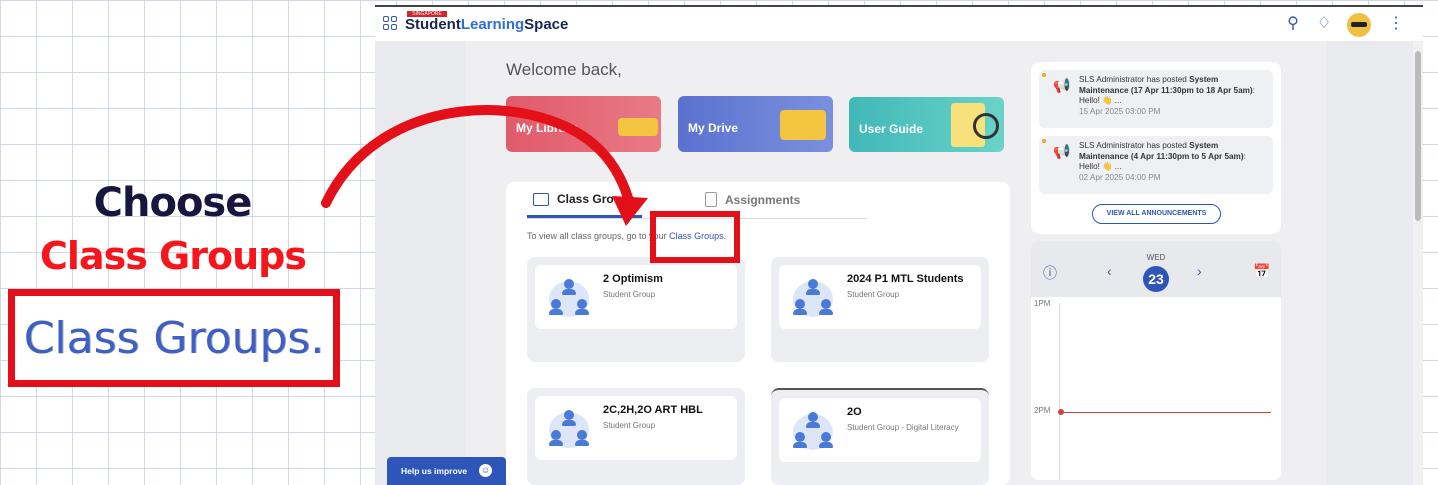 The image size is (1438, 485). Describe the element at coordinates (630, 211) in the screenshot. I see `arrow-head` at that location.